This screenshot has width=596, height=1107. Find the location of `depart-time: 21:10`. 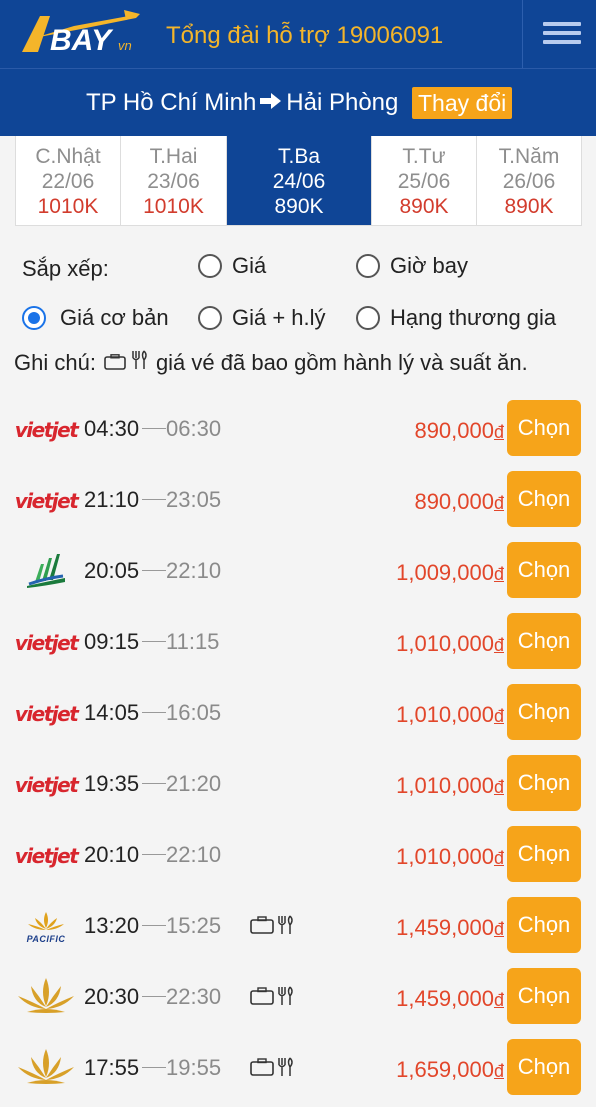

depart-time: 21:10 is located at coordinates (112, 499).